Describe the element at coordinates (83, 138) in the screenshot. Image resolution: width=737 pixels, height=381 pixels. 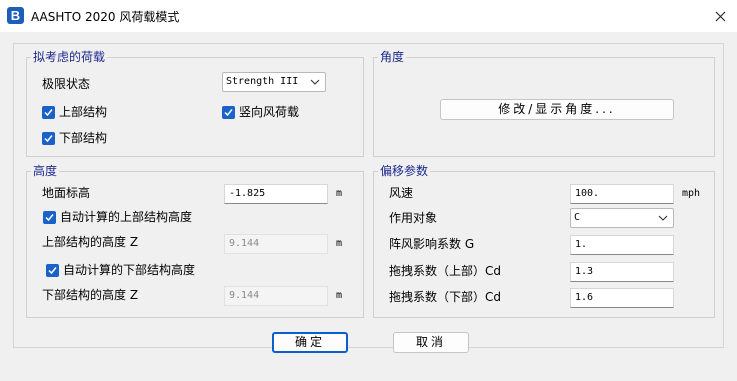
I see `substructure-label: 下部结构` at that location.